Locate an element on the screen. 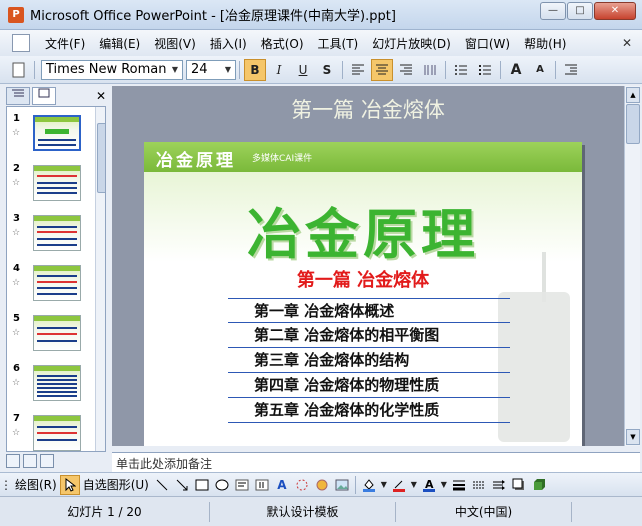  pane-close-button: ✕ is located at coordinates (101, 96).